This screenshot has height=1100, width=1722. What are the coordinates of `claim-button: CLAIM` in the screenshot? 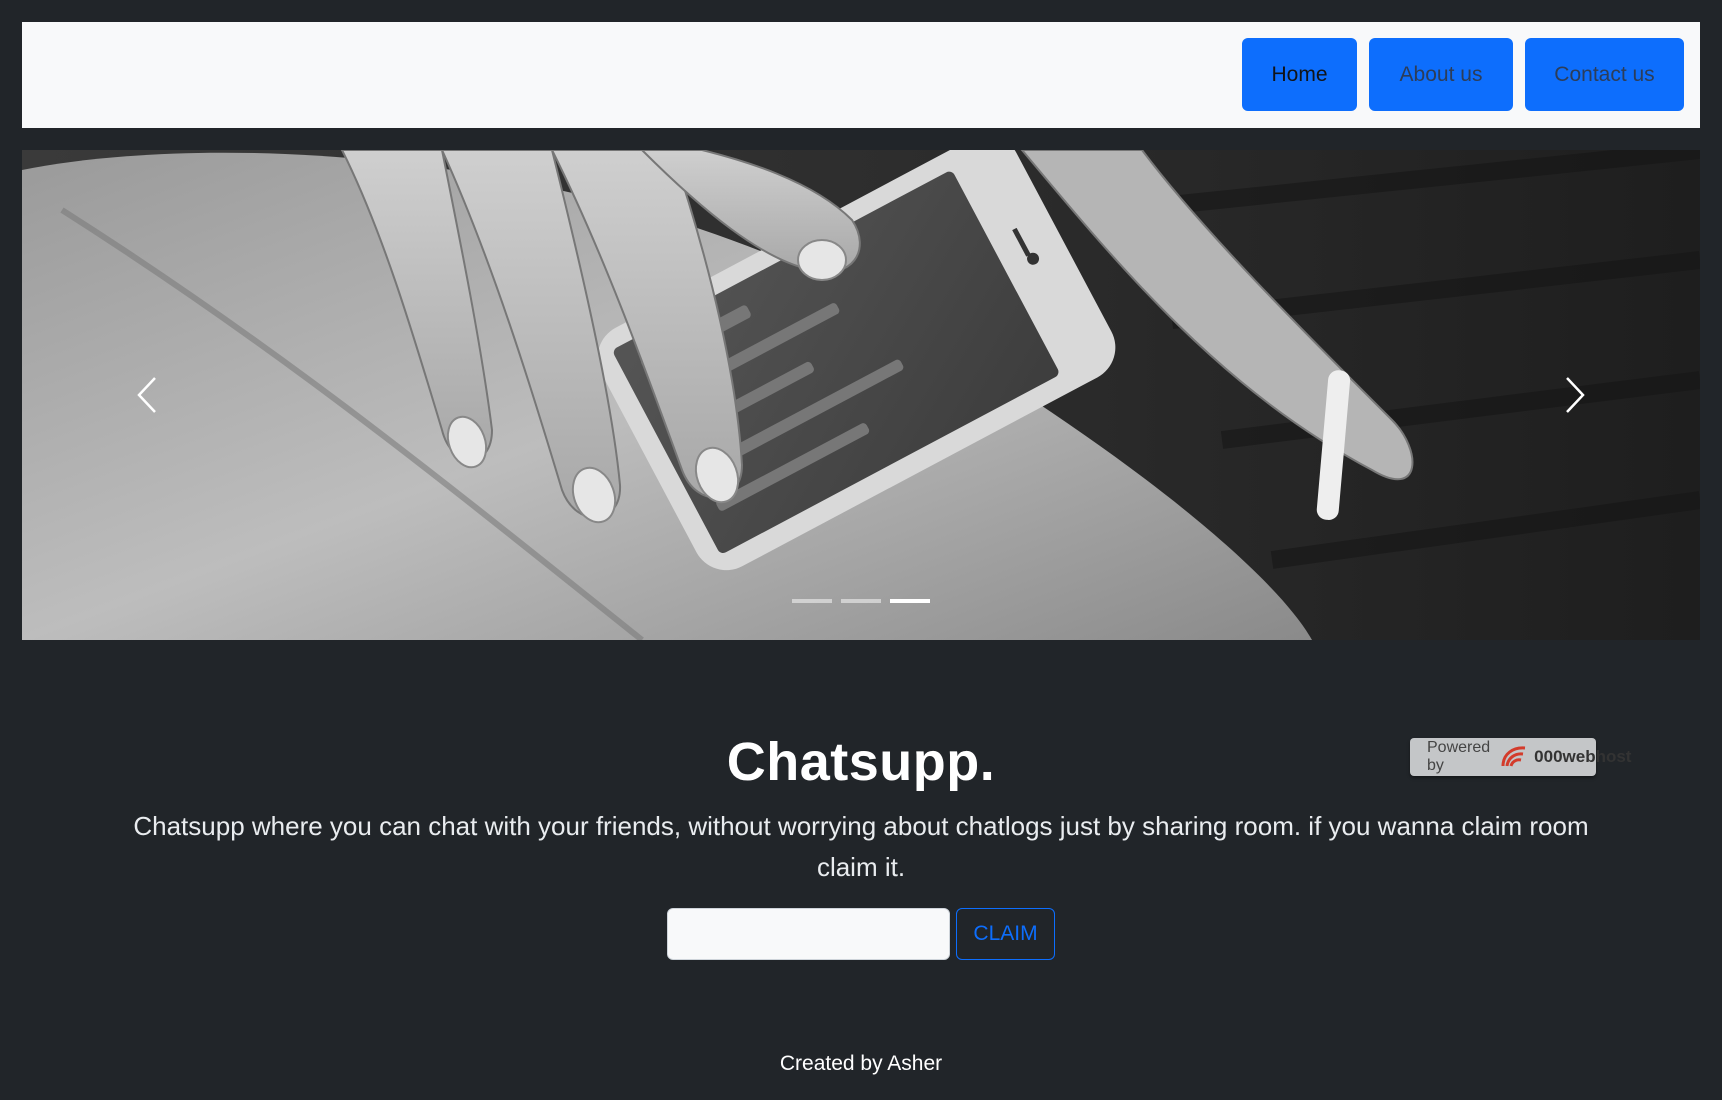 It's located at (1005, 934).